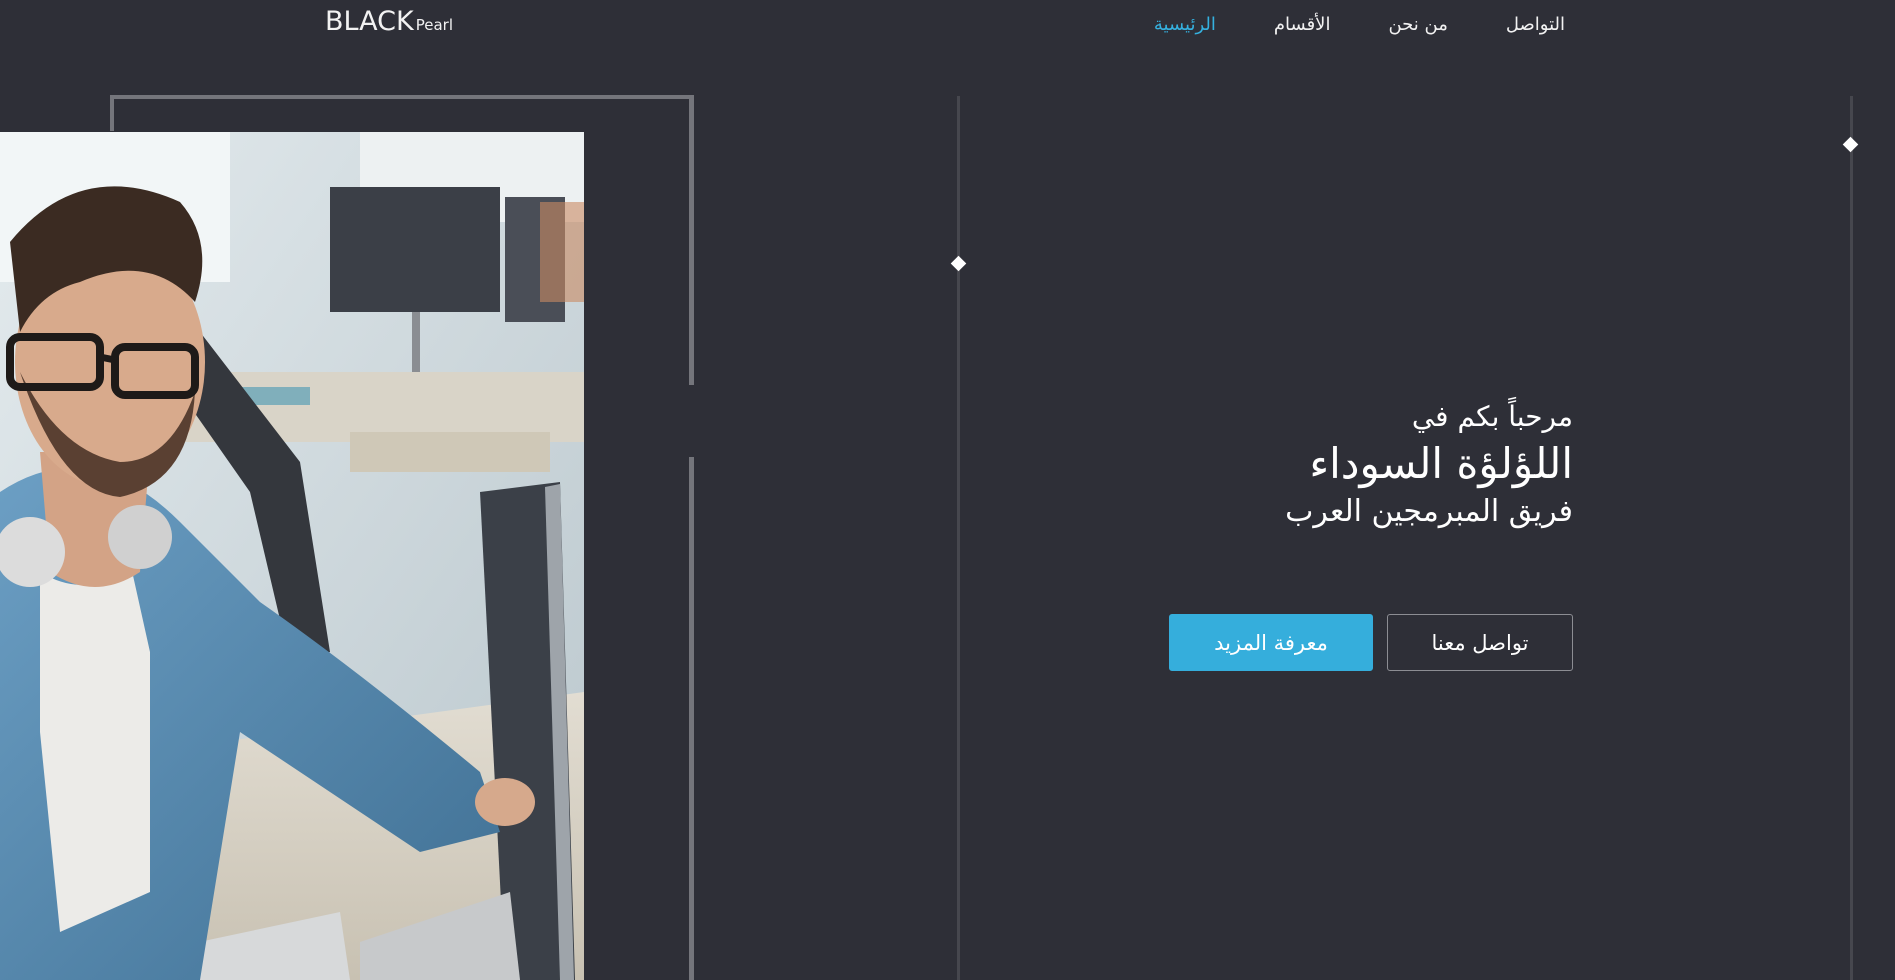 This screenshot has height=980, width=1895. Describe the element at coordinates (434, 25) in the screenshot. I see `logo-sub-text: Pearl` at that location.